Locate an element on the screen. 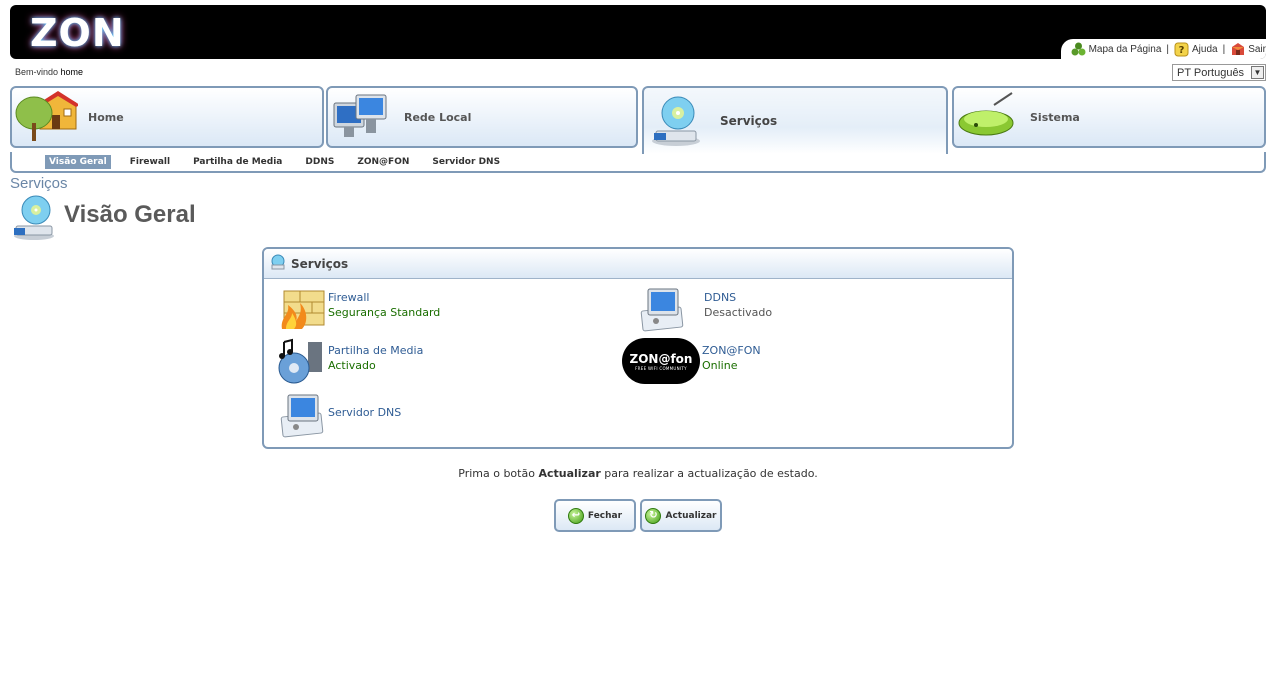 The image size is (1276, 698). help-icon: ? is located at coordinates (1181, 49).